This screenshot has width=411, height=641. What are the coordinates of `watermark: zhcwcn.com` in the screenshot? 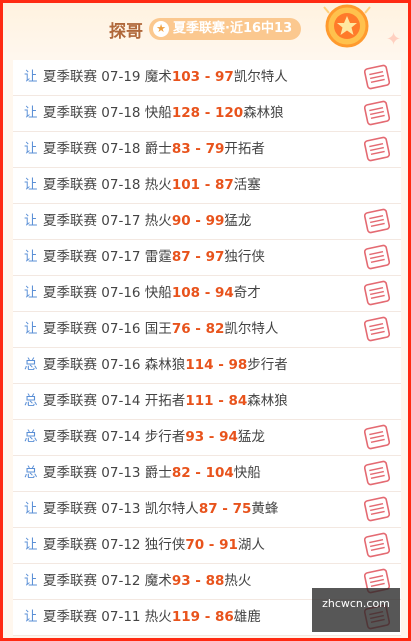 It's located at (356, 610).